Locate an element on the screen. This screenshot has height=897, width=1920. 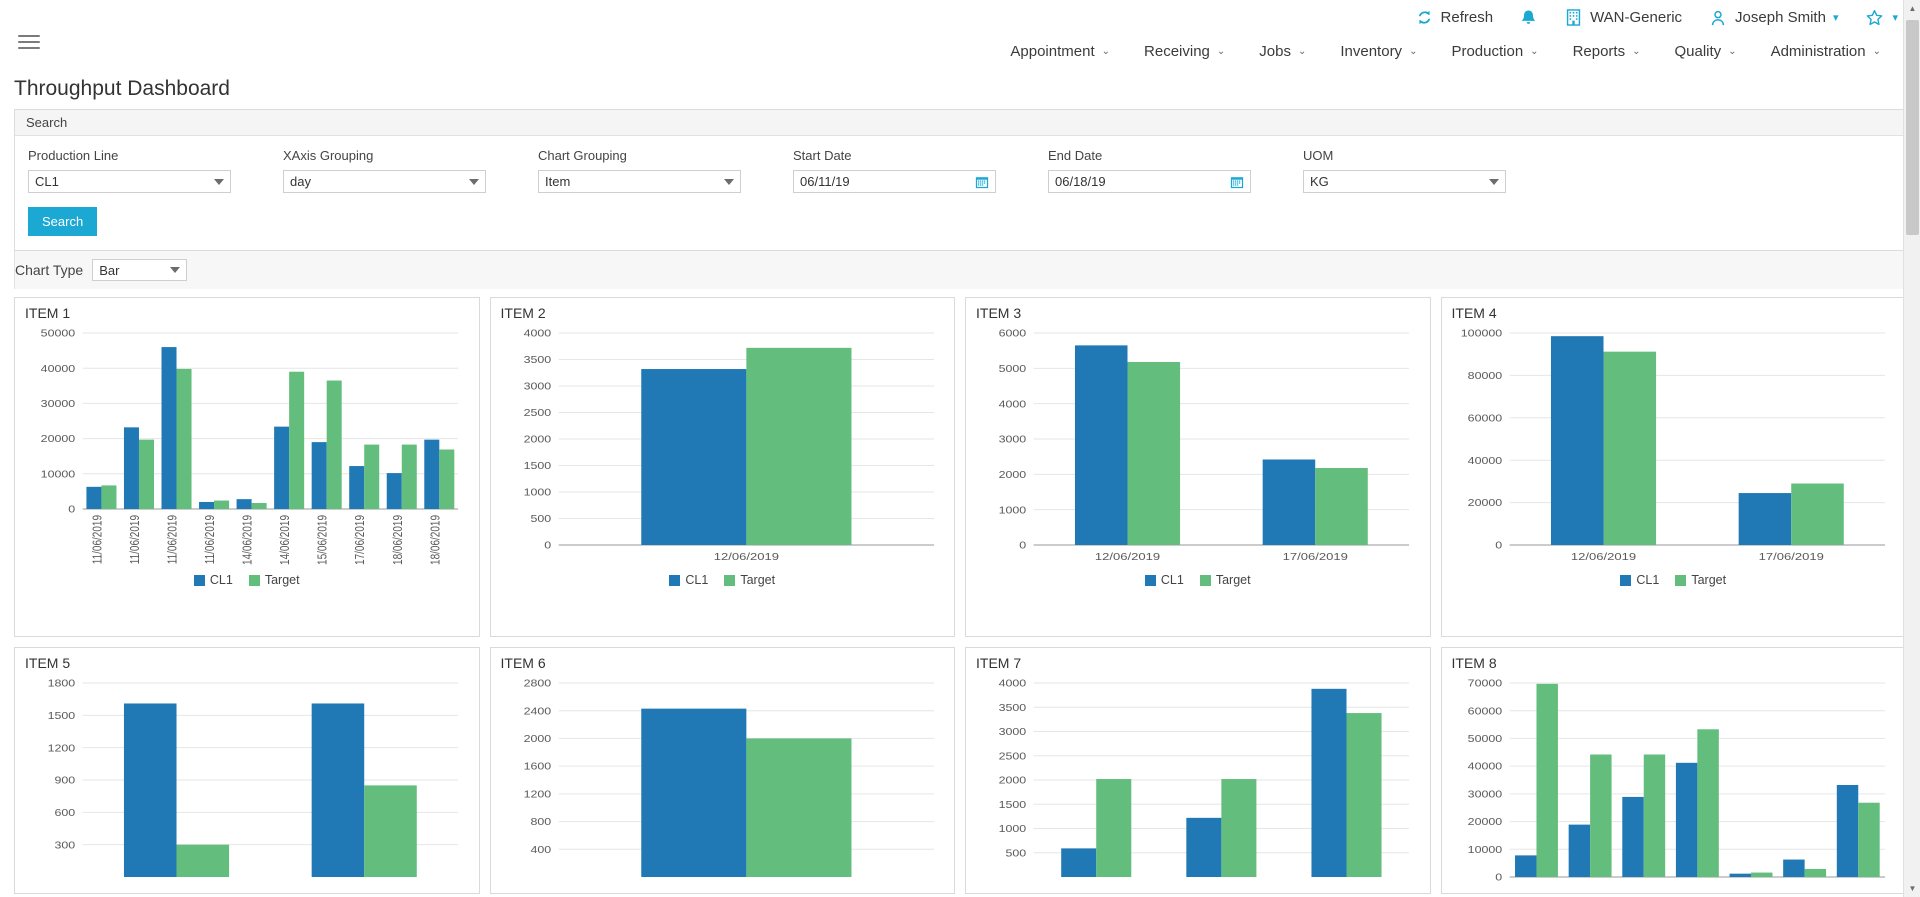
nav-item-label: Jobs is located at coordinates (1275, 51).